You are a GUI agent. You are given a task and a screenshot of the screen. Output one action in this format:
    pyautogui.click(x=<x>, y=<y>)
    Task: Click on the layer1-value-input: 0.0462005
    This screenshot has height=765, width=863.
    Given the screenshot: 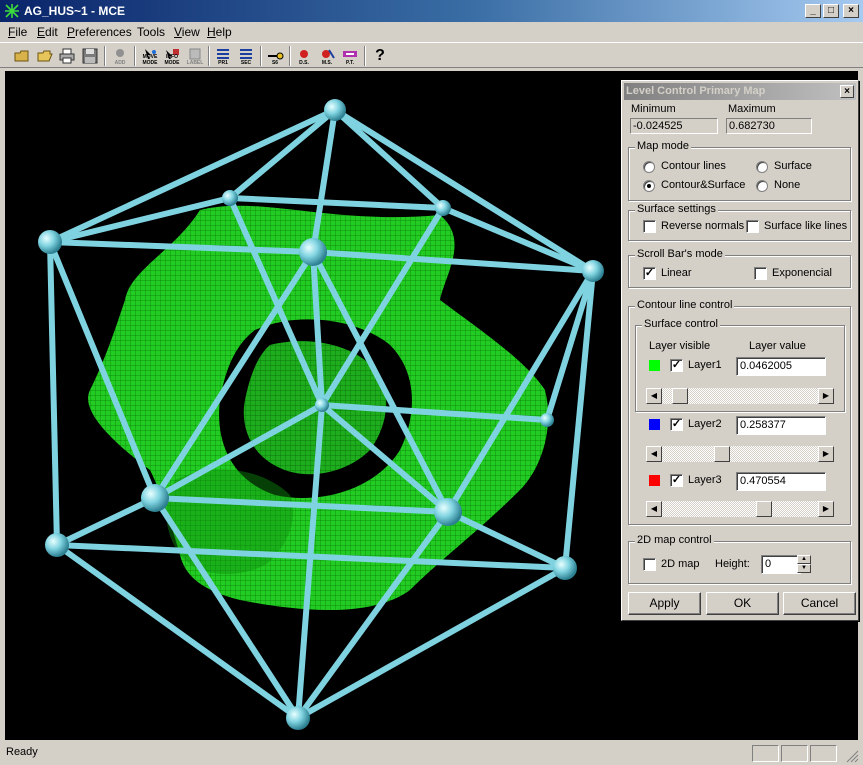 What is the action you would take?
    pyautogui.click(x=781, y=366)
    